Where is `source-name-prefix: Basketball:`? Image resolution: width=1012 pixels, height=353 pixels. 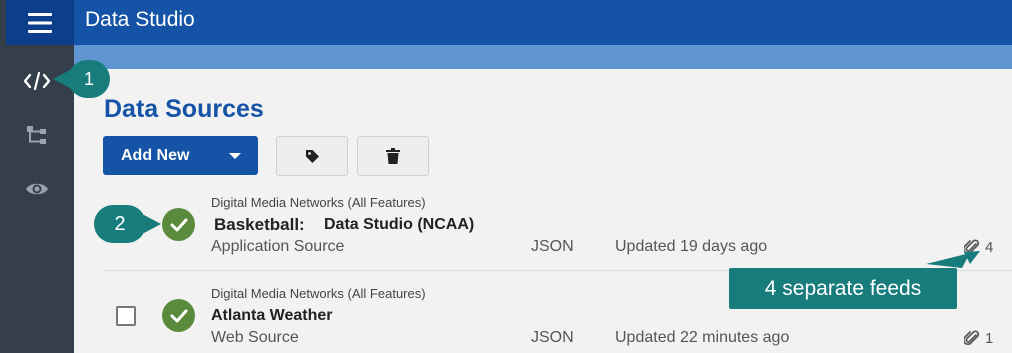
source-name-prefix: Basketball: is located at coordinates (259, 224).